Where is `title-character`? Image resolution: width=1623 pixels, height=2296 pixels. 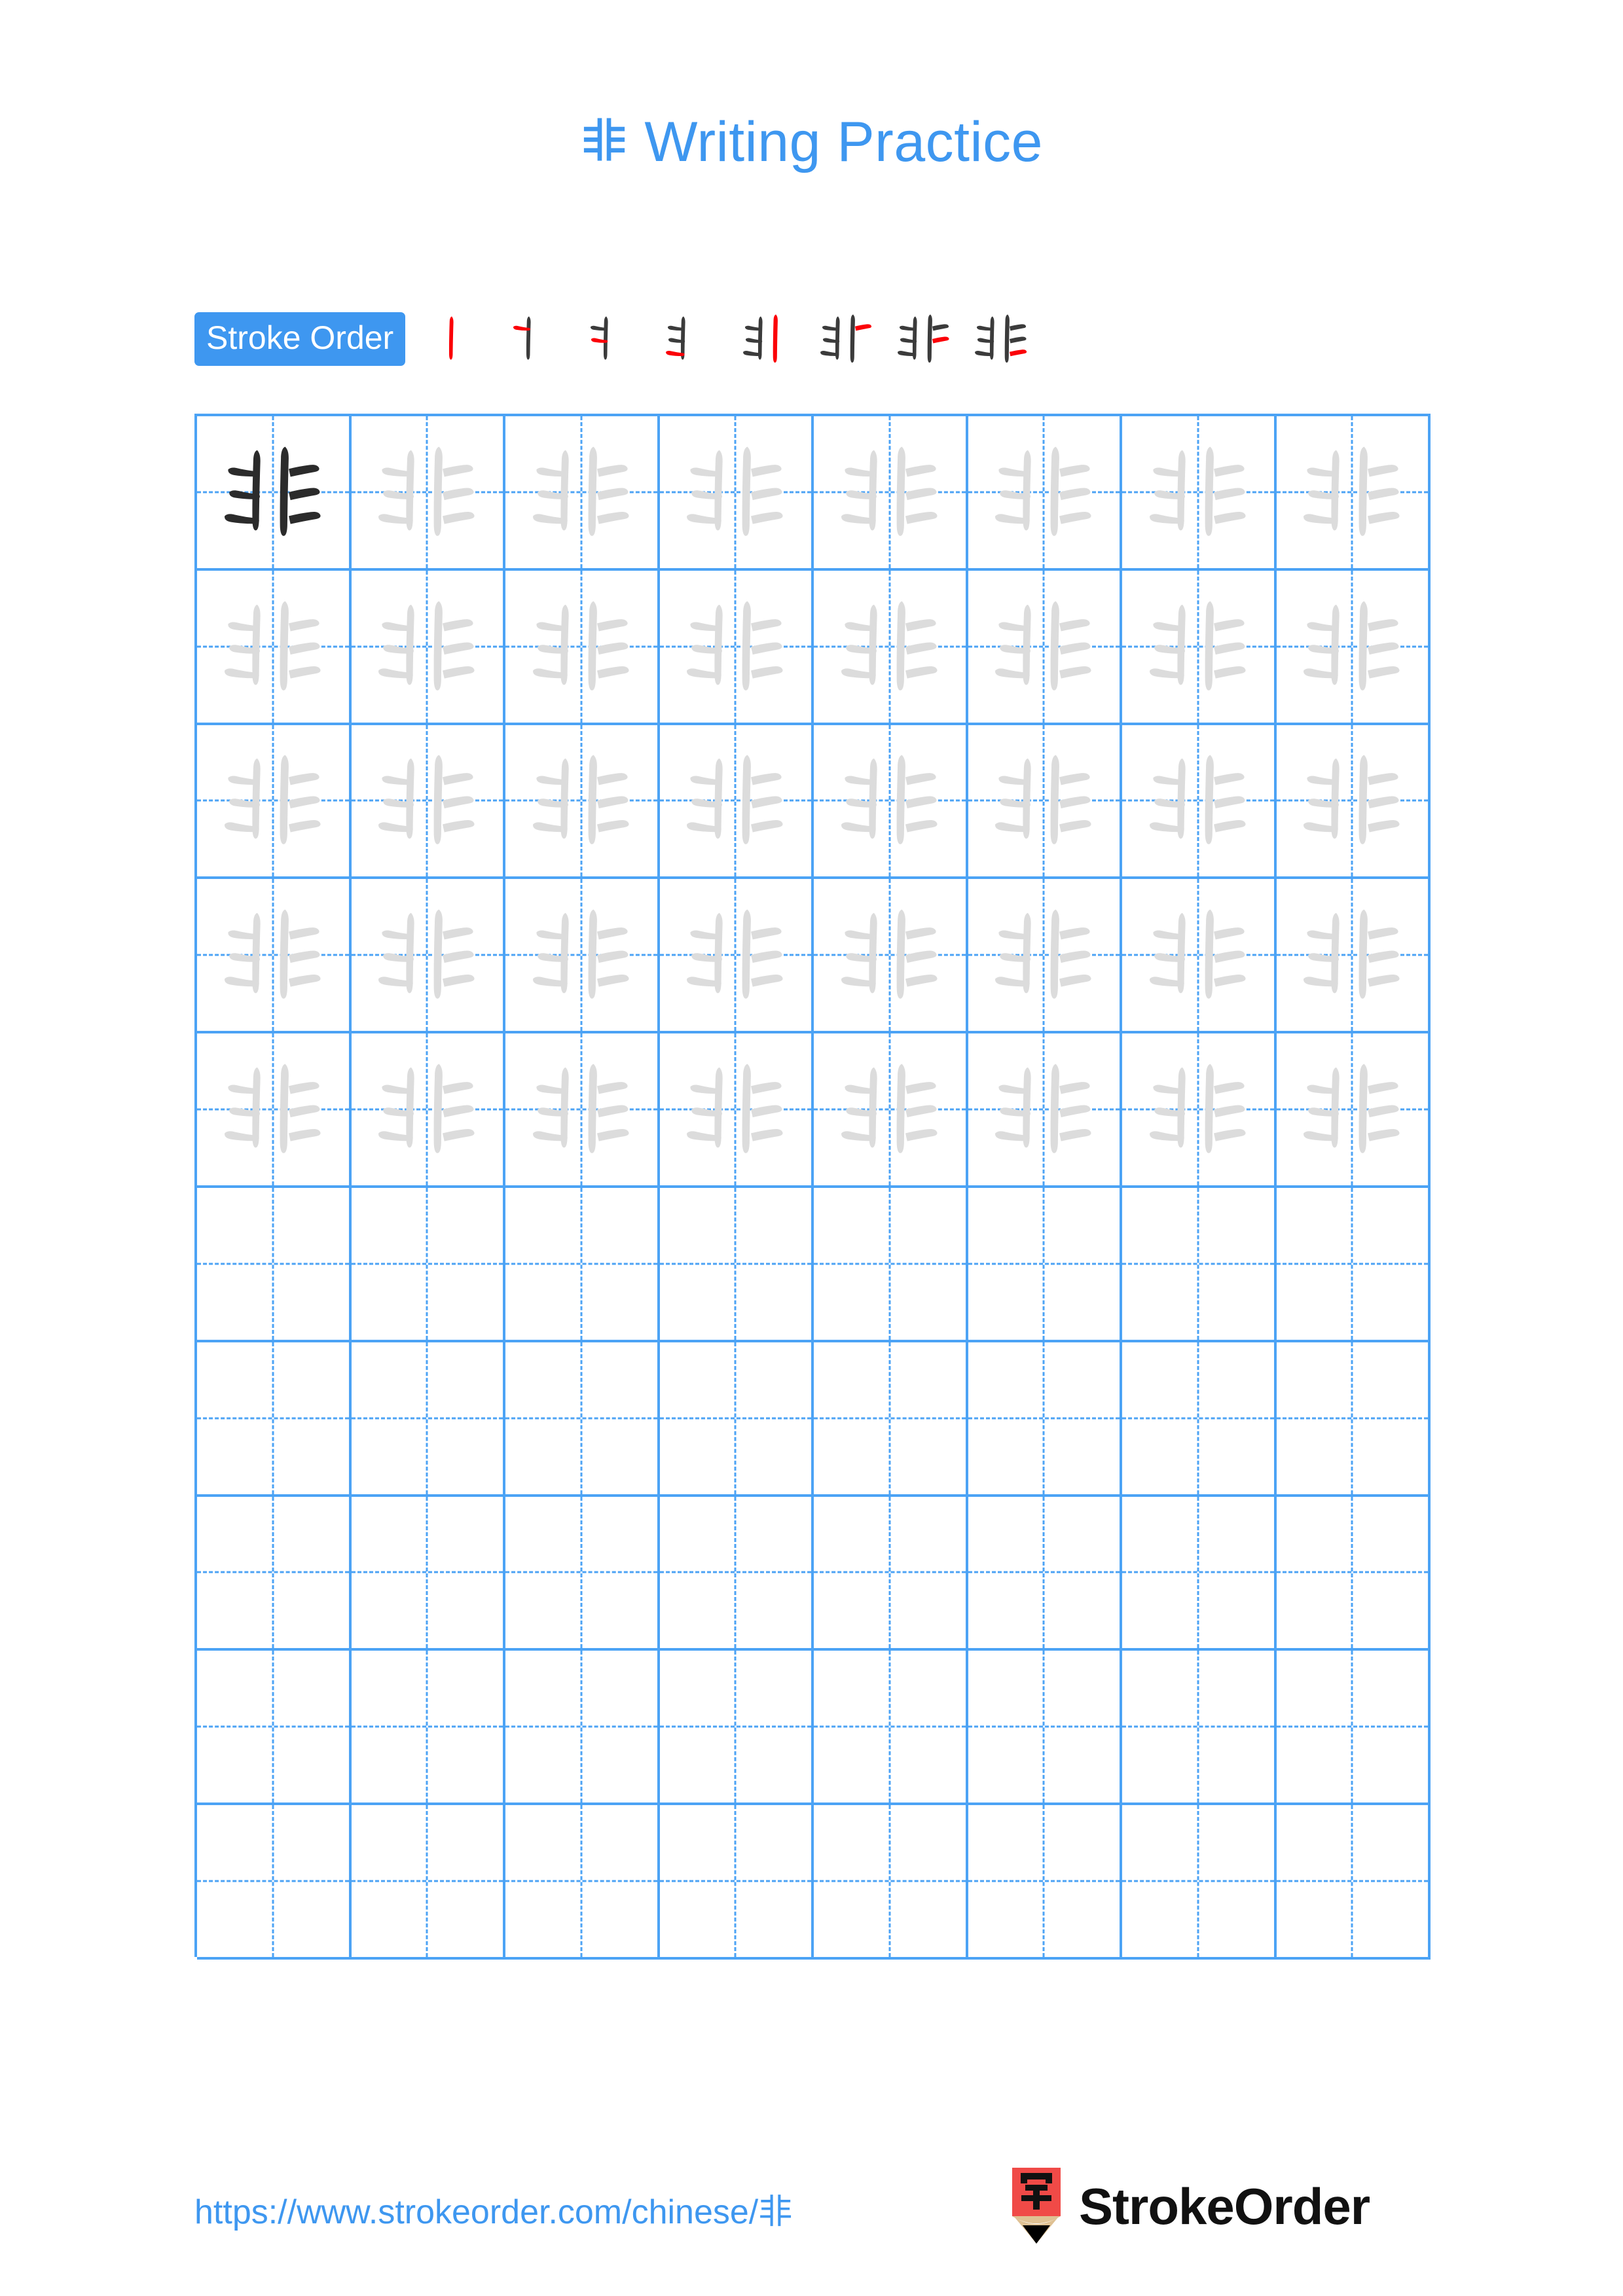
title-character is located at coordinates (604, 146).